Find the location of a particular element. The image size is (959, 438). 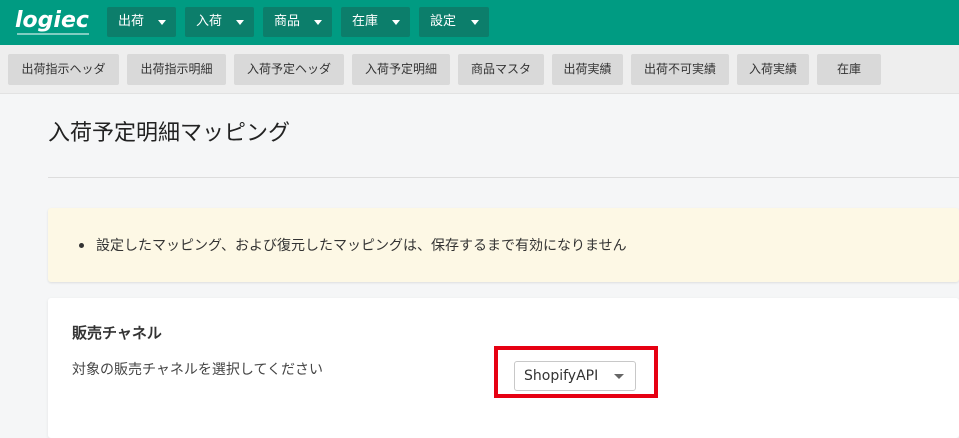

tab-receiving-plan-detail: 入荷予定明細 is located at coordinates (401, 69).